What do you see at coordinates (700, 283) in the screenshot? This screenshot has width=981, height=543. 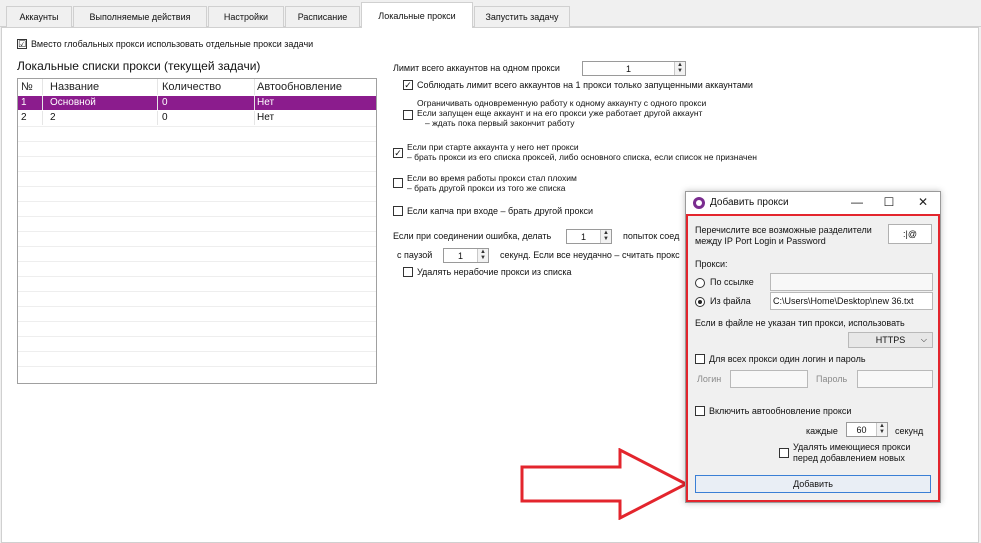 I see `by-link-radio` at bounding box center [700, 283].